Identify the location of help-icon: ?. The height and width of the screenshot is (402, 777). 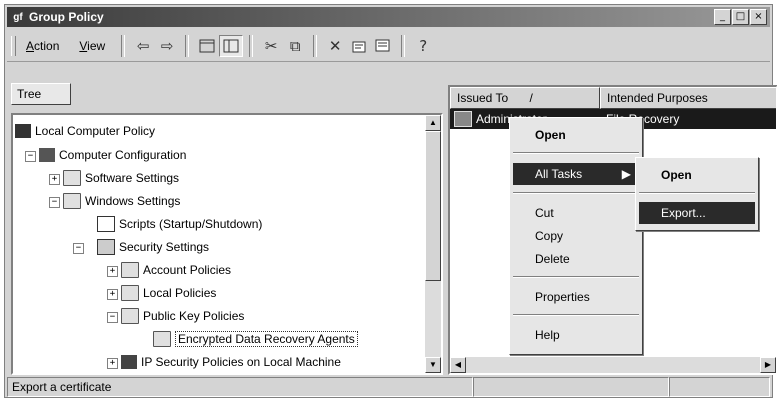
(423, 46).